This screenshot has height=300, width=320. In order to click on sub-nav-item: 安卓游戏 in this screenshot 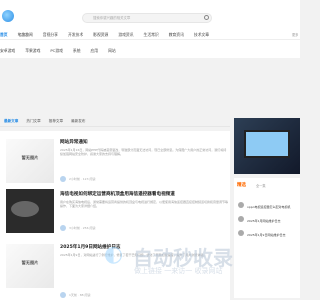, I will do `click(7, 51)`.